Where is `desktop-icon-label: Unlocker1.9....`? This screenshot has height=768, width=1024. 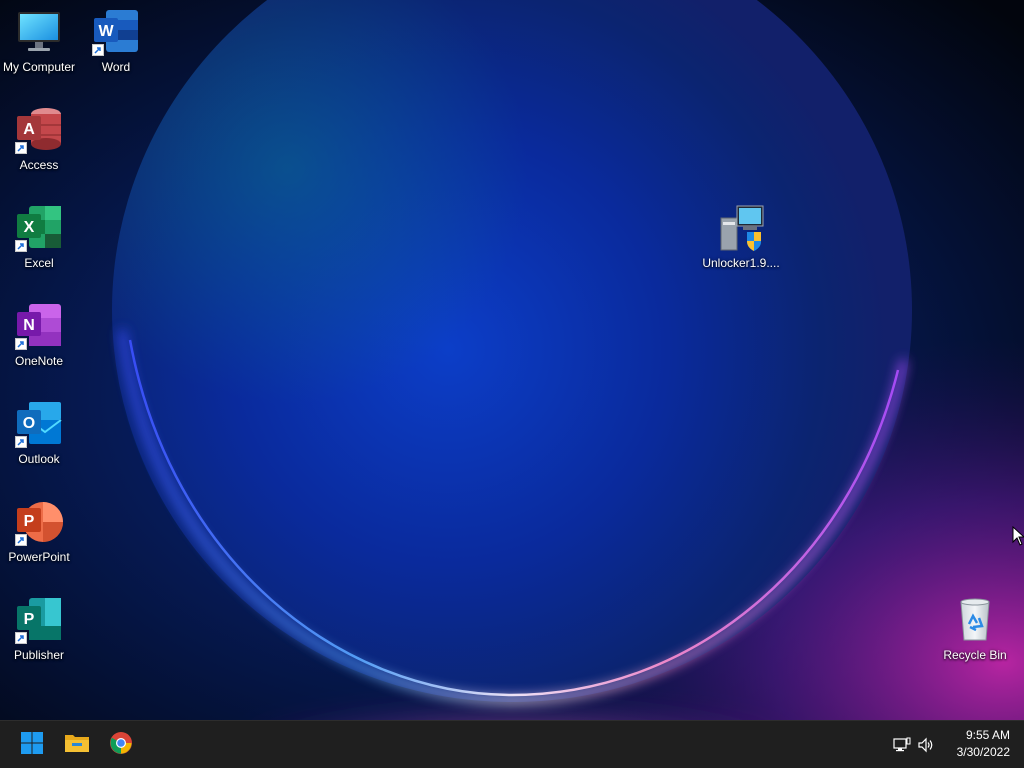 desktop-icon-label: Unlocker1.9.... is located at coordinates (741, 263).